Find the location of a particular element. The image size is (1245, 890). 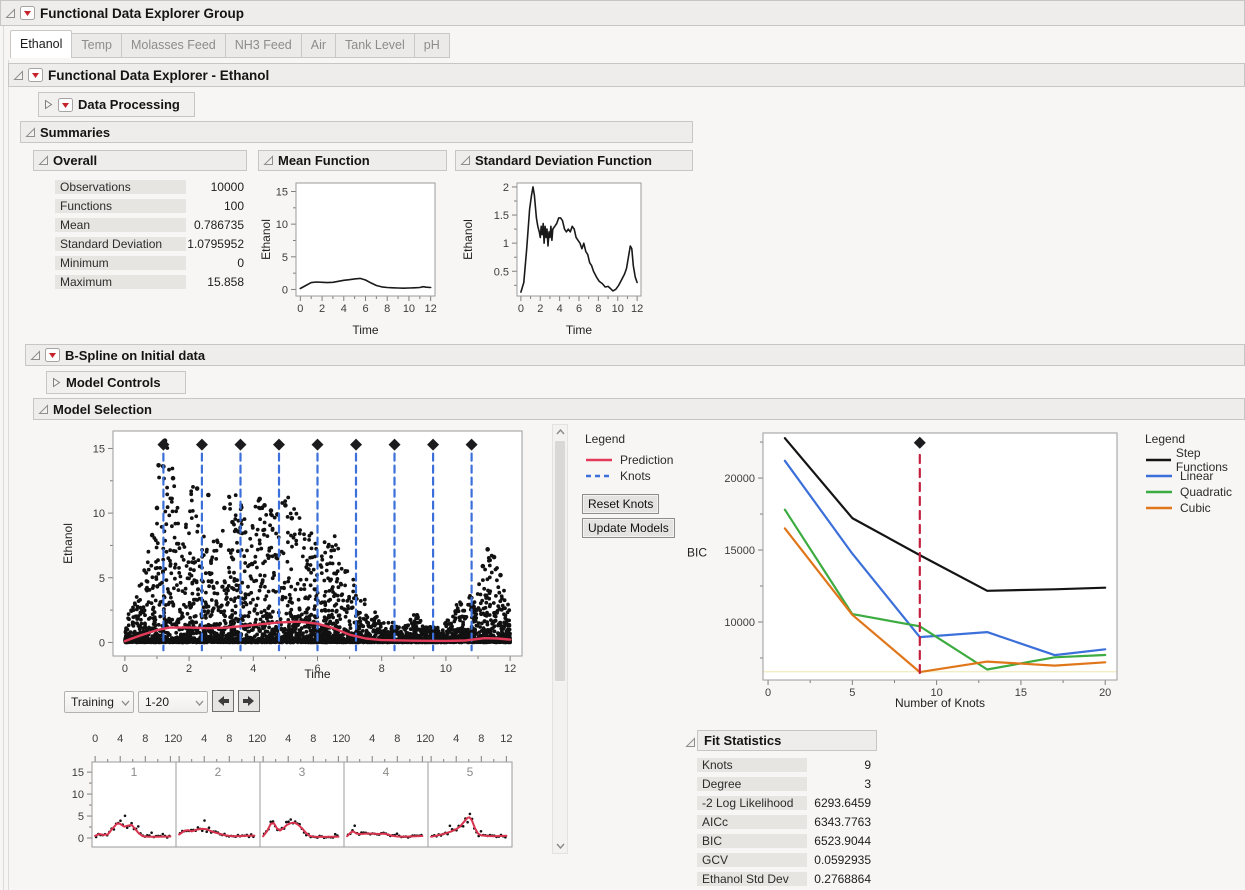

scroll-up-icon is located at coordinates (560, 432).